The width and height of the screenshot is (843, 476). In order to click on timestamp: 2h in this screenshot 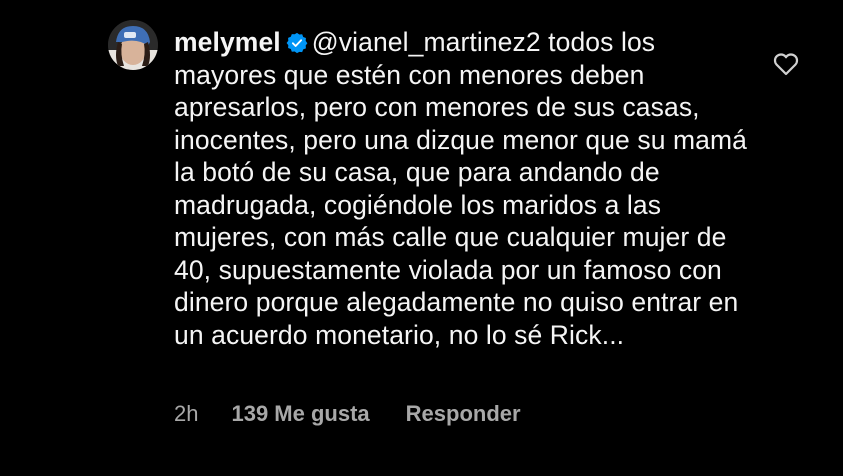, I will do `click(186, 413)`.